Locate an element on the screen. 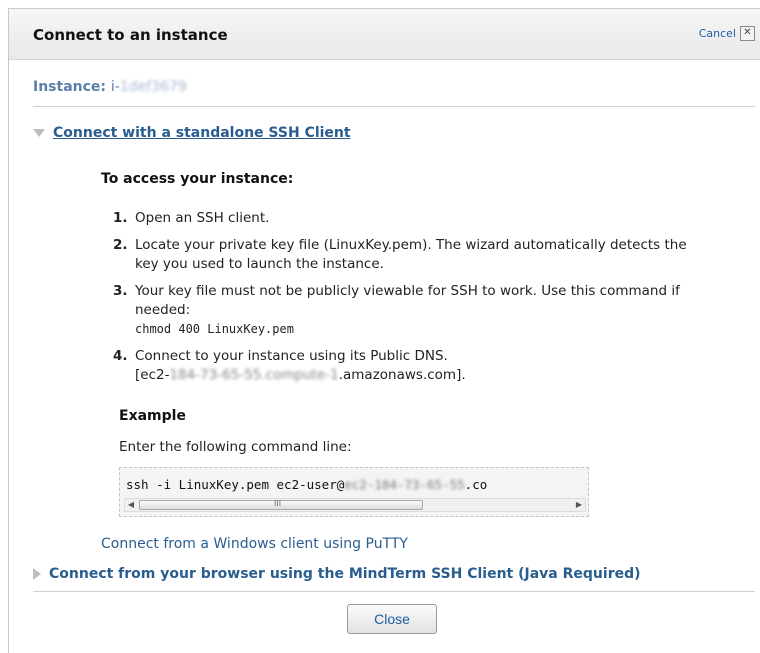 The height and width of the screenshot is (653, 760). step-number: 1. is located at coordinates (120, 218).